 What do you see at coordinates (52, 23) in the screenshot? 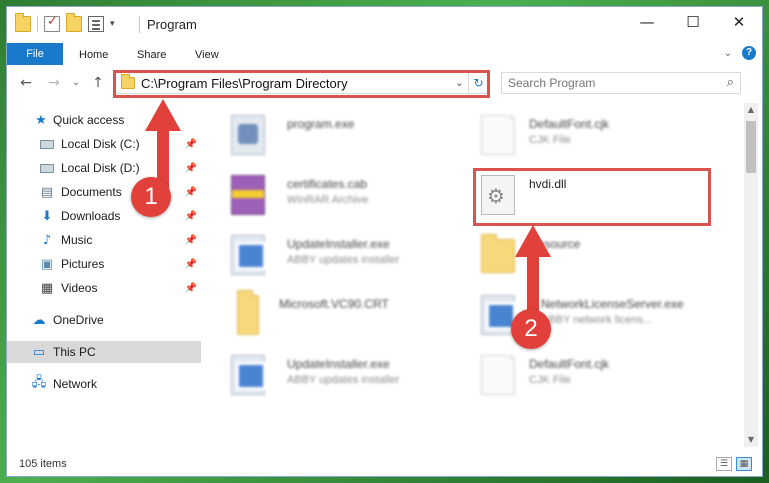
I see `properties-check-icon` at bounding box center [52, 23].